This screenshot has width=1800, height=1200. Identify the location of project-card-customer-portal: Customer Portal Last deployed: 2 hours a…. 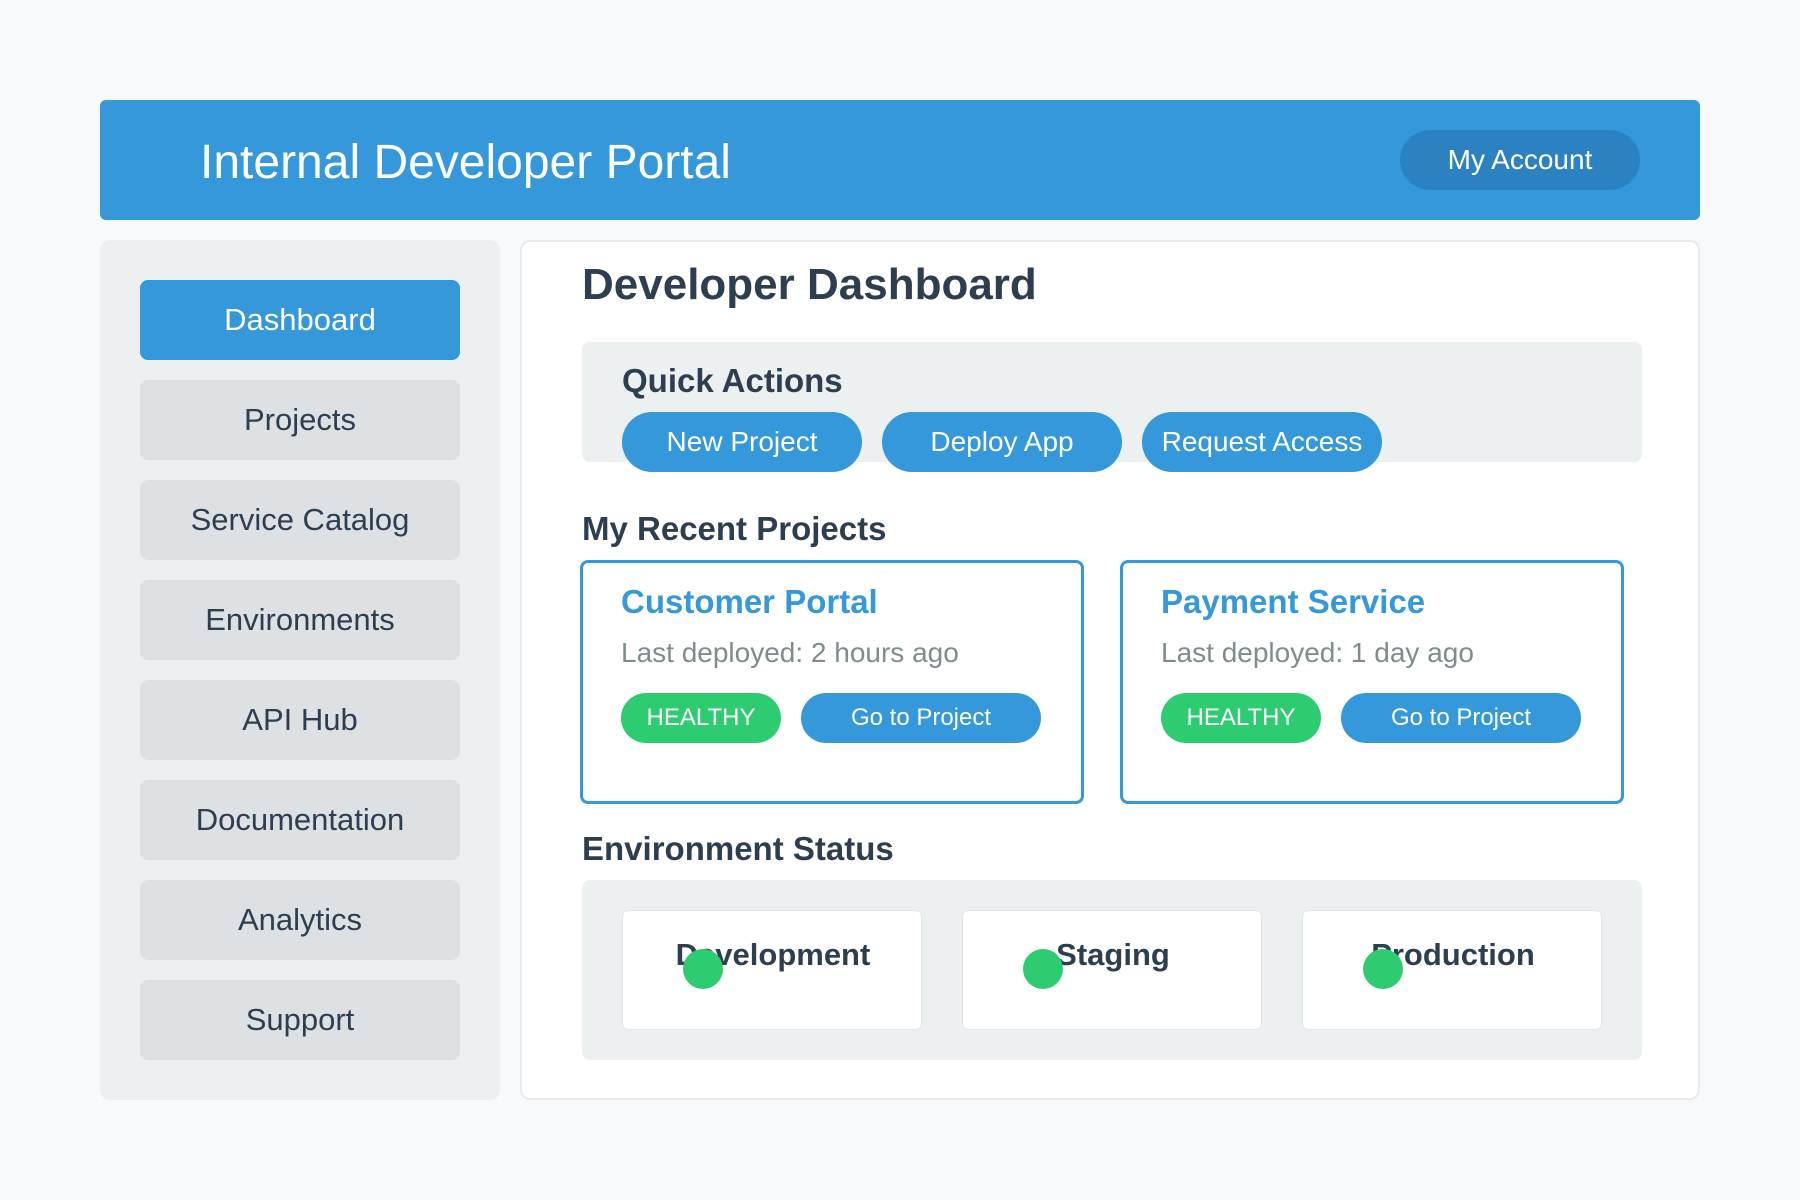
(832, 682).